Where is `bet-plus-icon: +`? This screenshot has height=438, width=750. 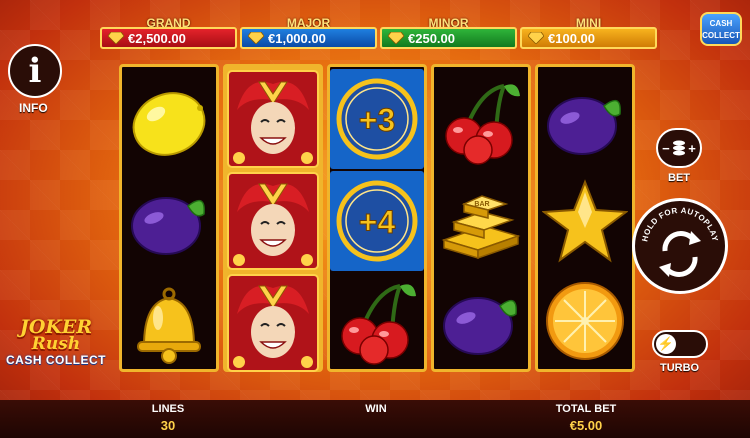 bet-plus-icon: + is located at coordinates (692, 148).